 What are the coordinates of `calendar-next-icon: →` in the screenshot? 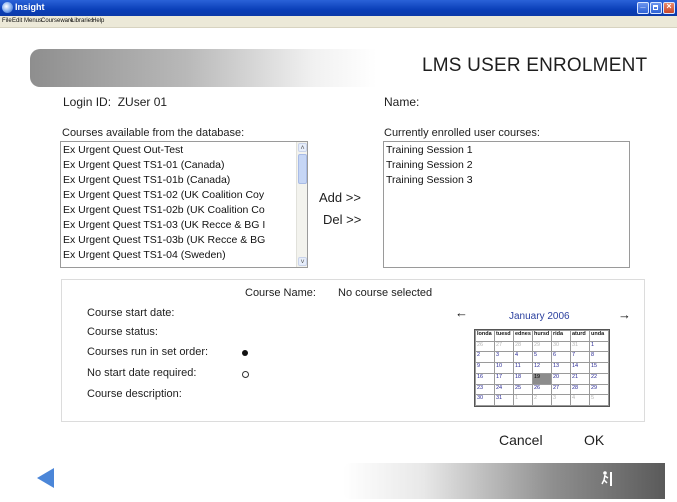 It's located at (624, 314).